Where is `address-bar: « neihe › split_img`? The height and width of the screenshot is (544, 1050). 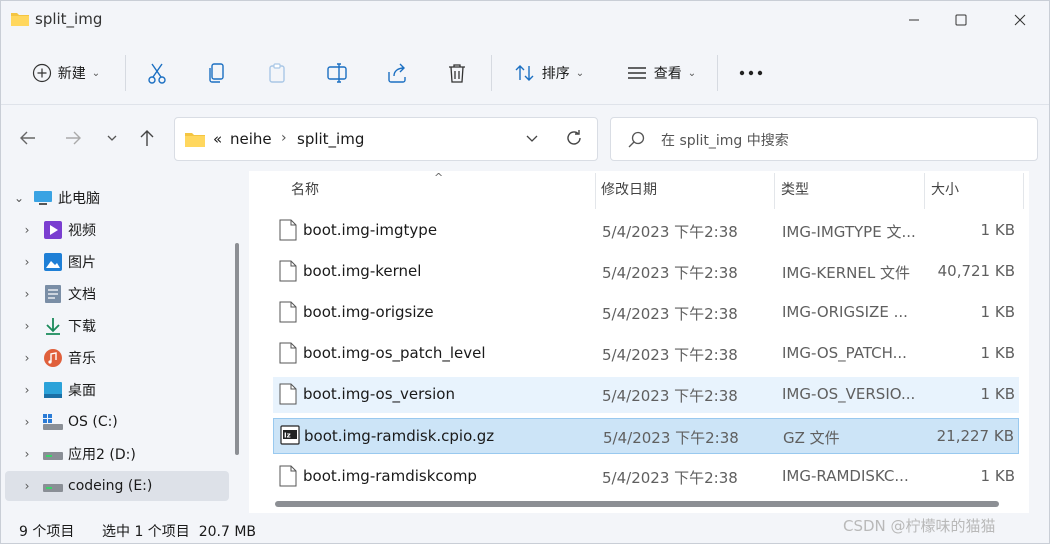
address-bar: « neihe › split_img is located at coordinates (386, 139).